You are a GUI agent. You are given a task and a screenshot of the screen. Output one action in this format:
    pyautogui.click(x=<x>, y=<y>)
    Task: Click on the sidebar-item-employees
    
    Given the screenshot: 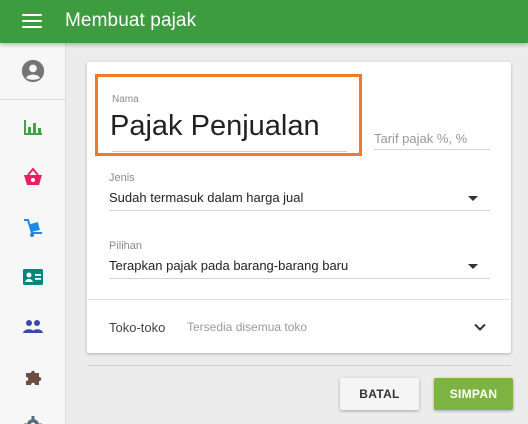 What is the action you would take?
    pyautogui.click(x=33, y=277)
    